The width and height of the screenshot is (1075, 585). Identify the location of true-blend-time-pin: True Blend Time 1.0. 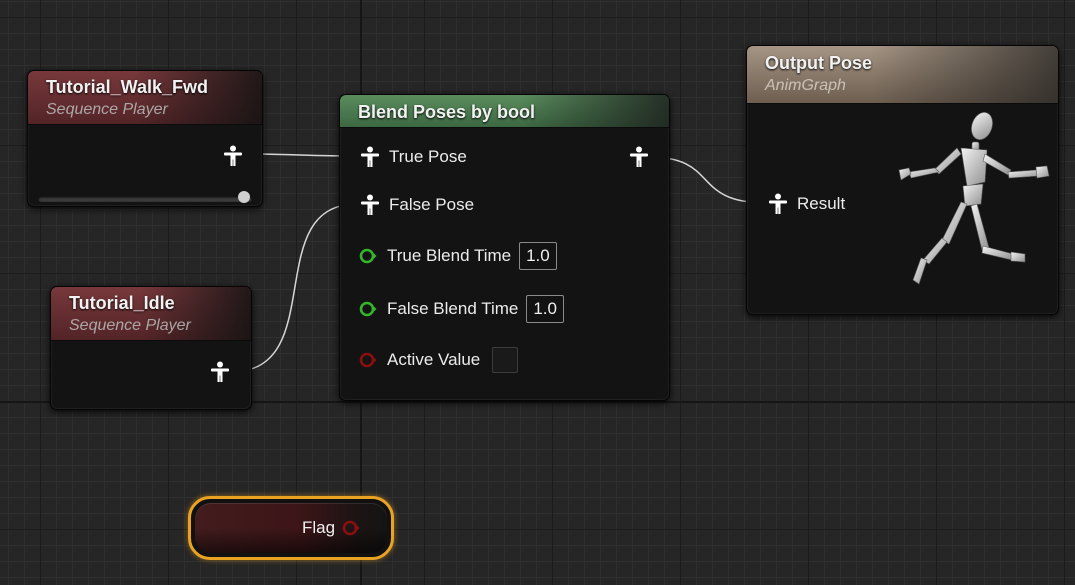
(458, 256).